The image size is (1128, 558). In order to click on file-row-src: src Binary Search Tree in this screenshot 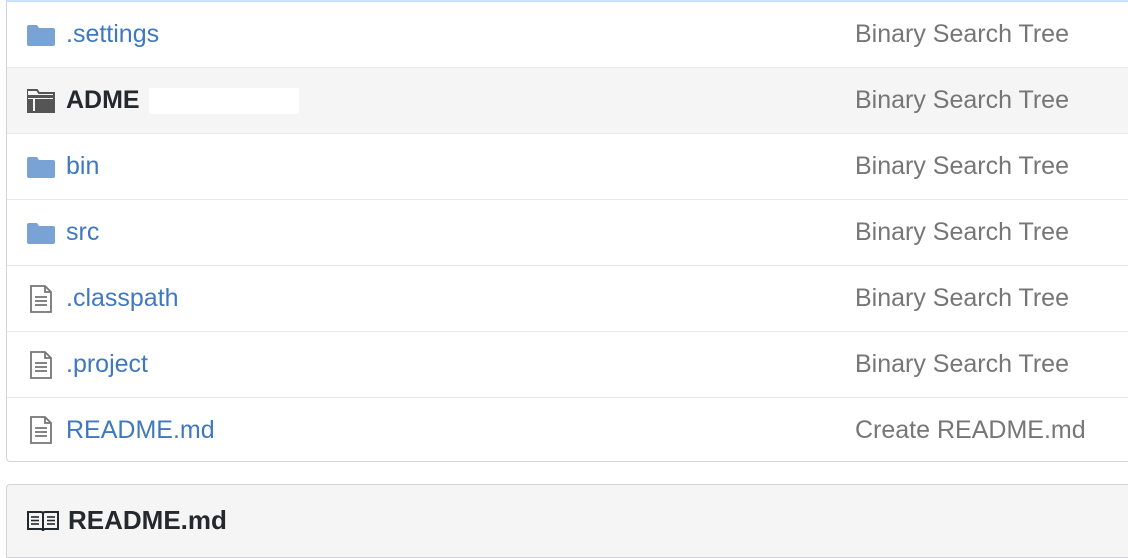, I will do `click(567, 233)`.